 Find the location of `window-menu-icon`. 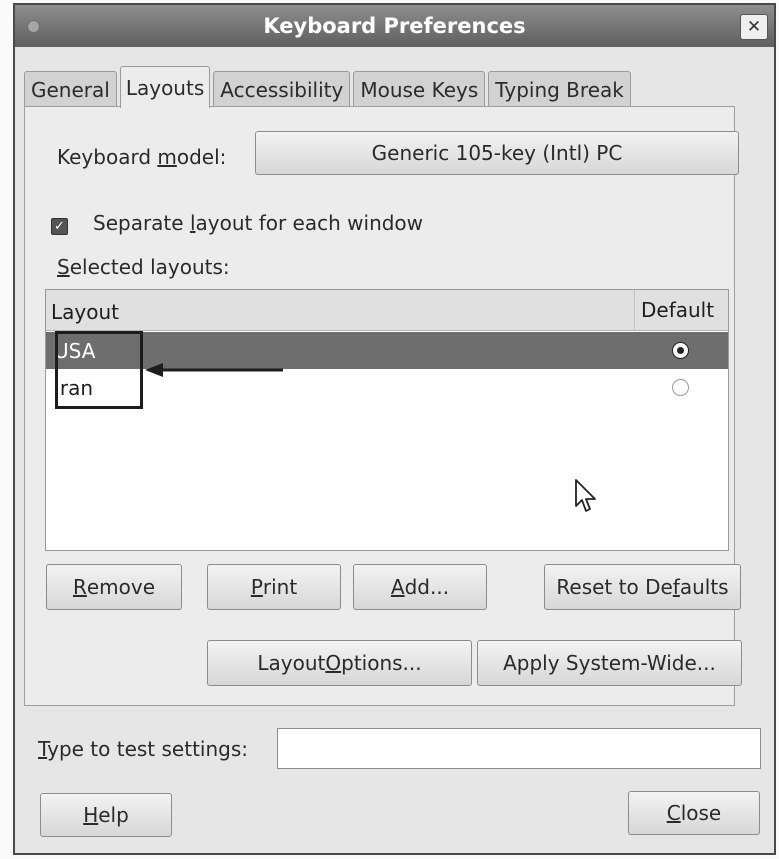

window-menu-icon is located at coordinates (33, 26).